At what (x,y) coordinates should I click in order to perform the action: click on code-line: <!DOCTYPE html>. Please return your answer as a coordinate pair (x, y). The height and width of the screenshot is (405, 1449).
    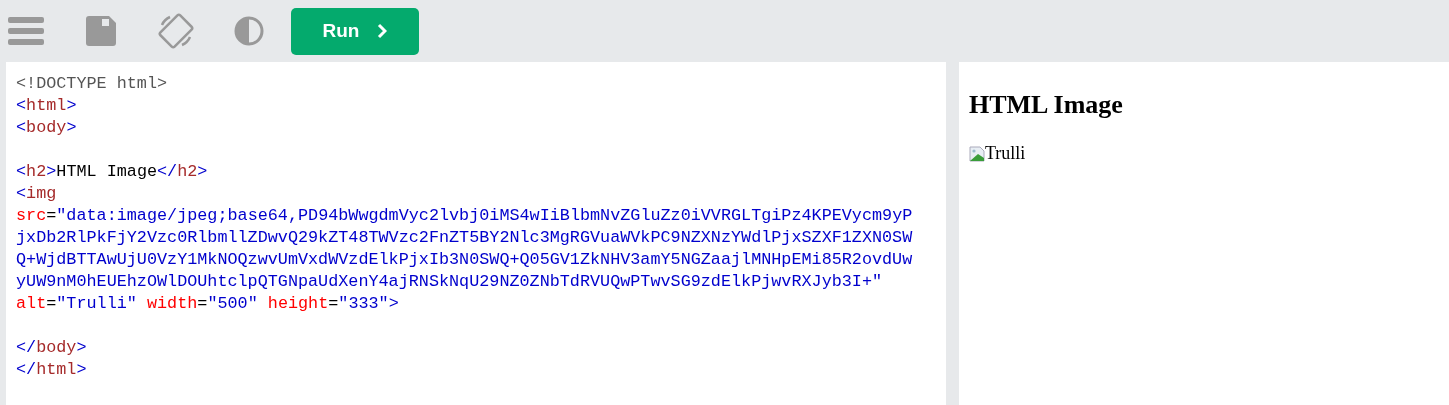
    Looking at the image, I should click on (92, 83).